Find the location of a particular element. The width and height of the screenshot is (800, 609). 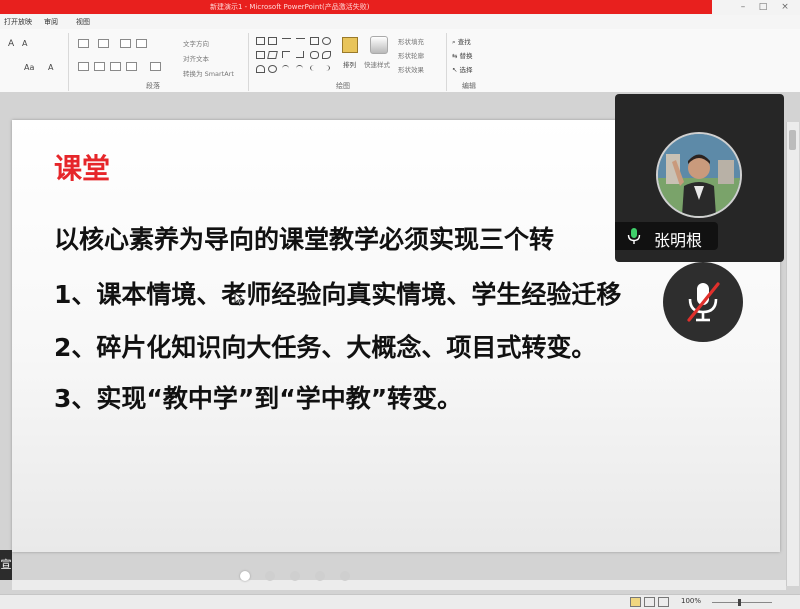

change-case-button: Aa is located at coordinates (29, 67).